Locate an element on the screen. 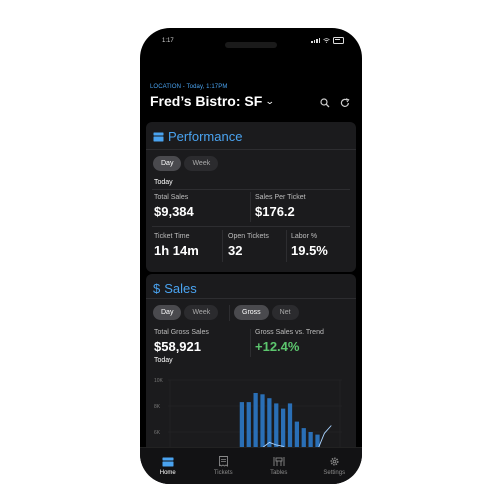  total-sales-label: Total Sales is located at coordinates (171, 197).